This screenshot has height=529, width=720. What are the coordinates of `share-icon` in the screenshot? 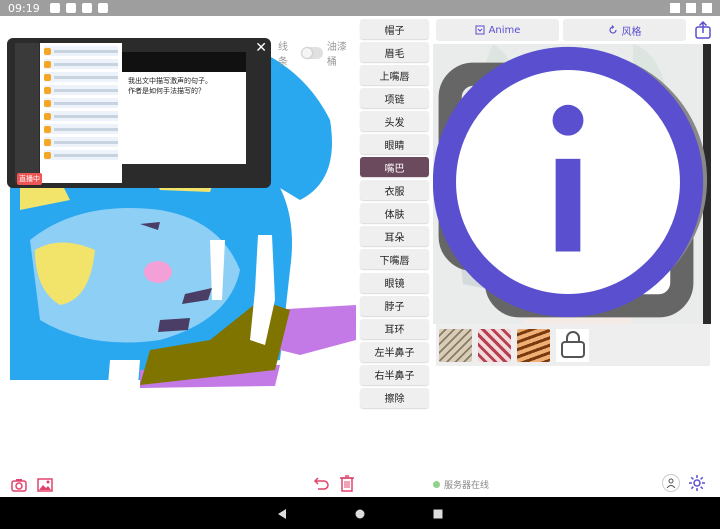 It's located at (703, 29).